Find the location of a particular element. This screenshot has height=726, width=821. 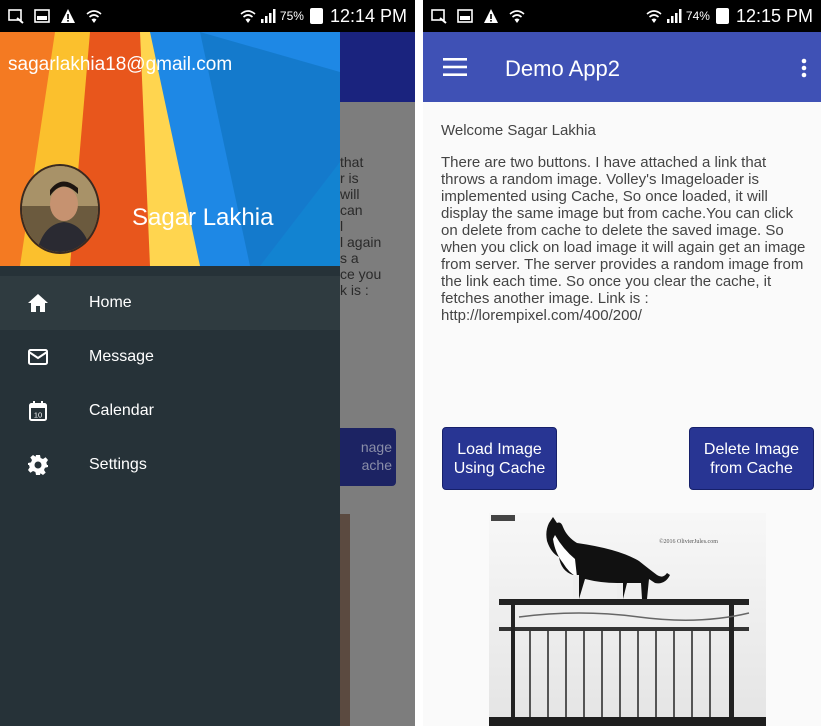

drawer-header: sagarlakhia18@gmail.com Sagar Lakhia is located at coordinates (170, 149).